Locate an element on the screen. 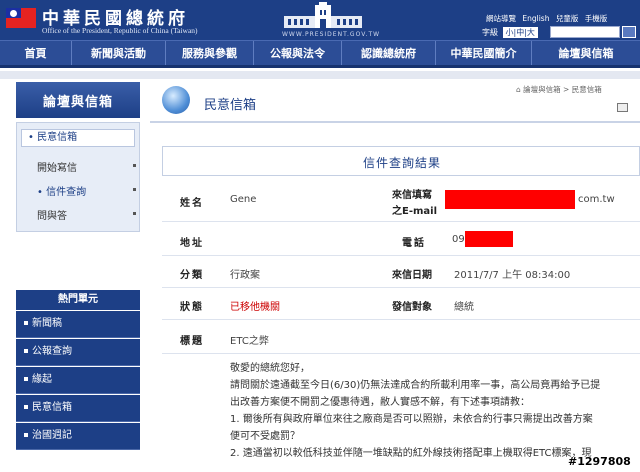 The image size is (640, 472). email-suffix: com.tw is located at coordinates (596, 199).